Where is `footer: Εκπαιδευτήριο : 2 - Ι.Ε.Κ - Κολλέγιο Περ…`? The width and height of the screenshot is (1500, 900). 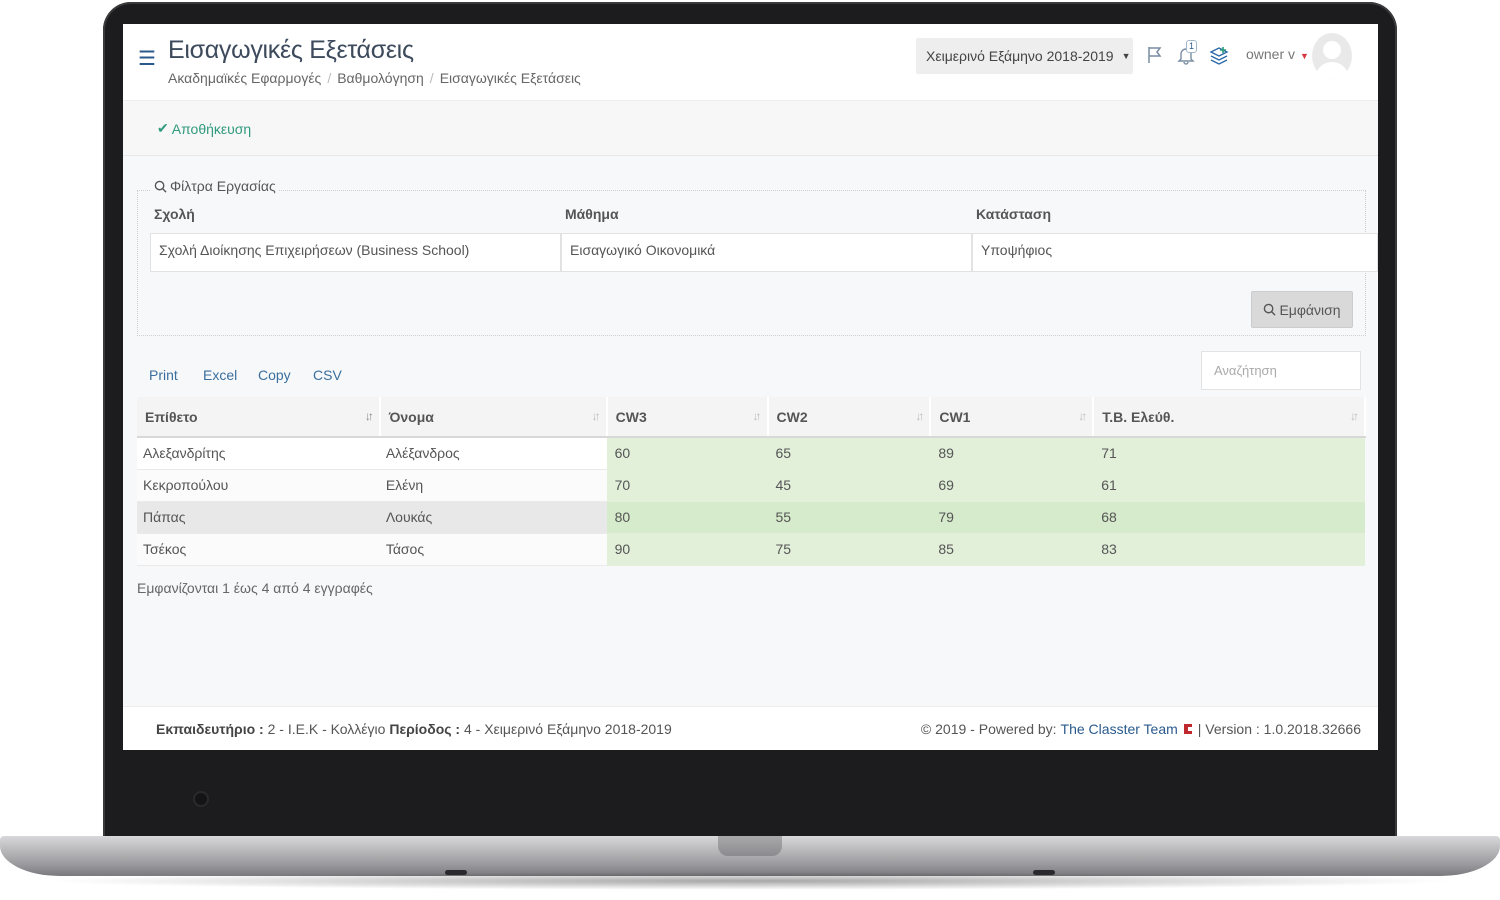 footer: Εκπαιδευτήριο : 2 - Ι.Ε.Κ - Κολλέγιο Περ… is located at coordinates (750, 728).